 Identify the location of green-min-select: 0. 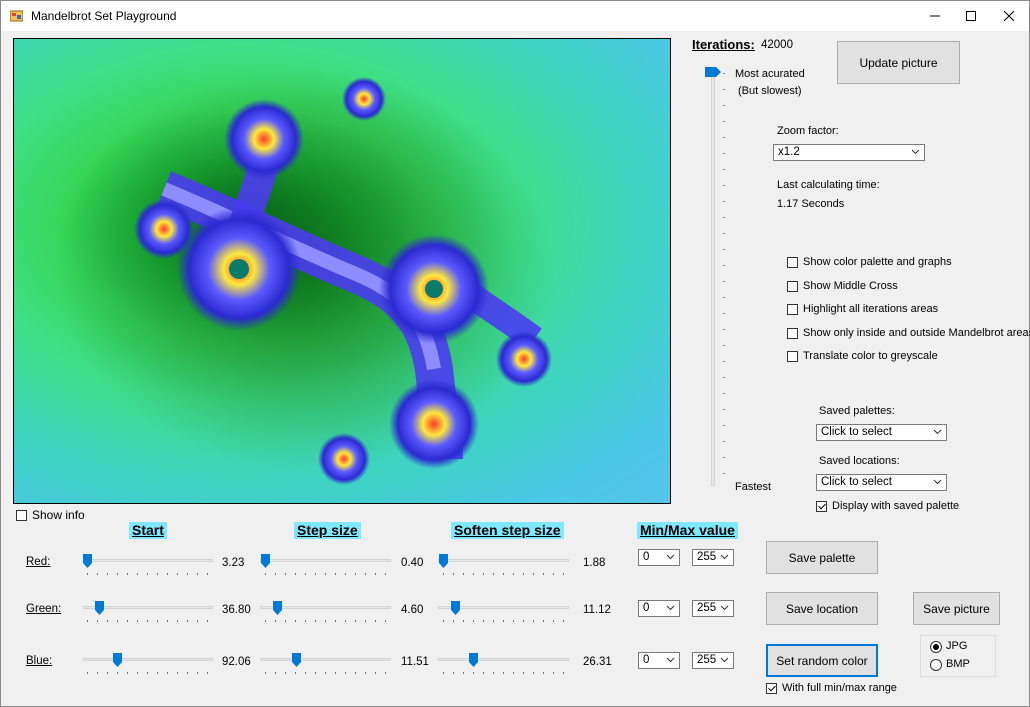
(659, 608).